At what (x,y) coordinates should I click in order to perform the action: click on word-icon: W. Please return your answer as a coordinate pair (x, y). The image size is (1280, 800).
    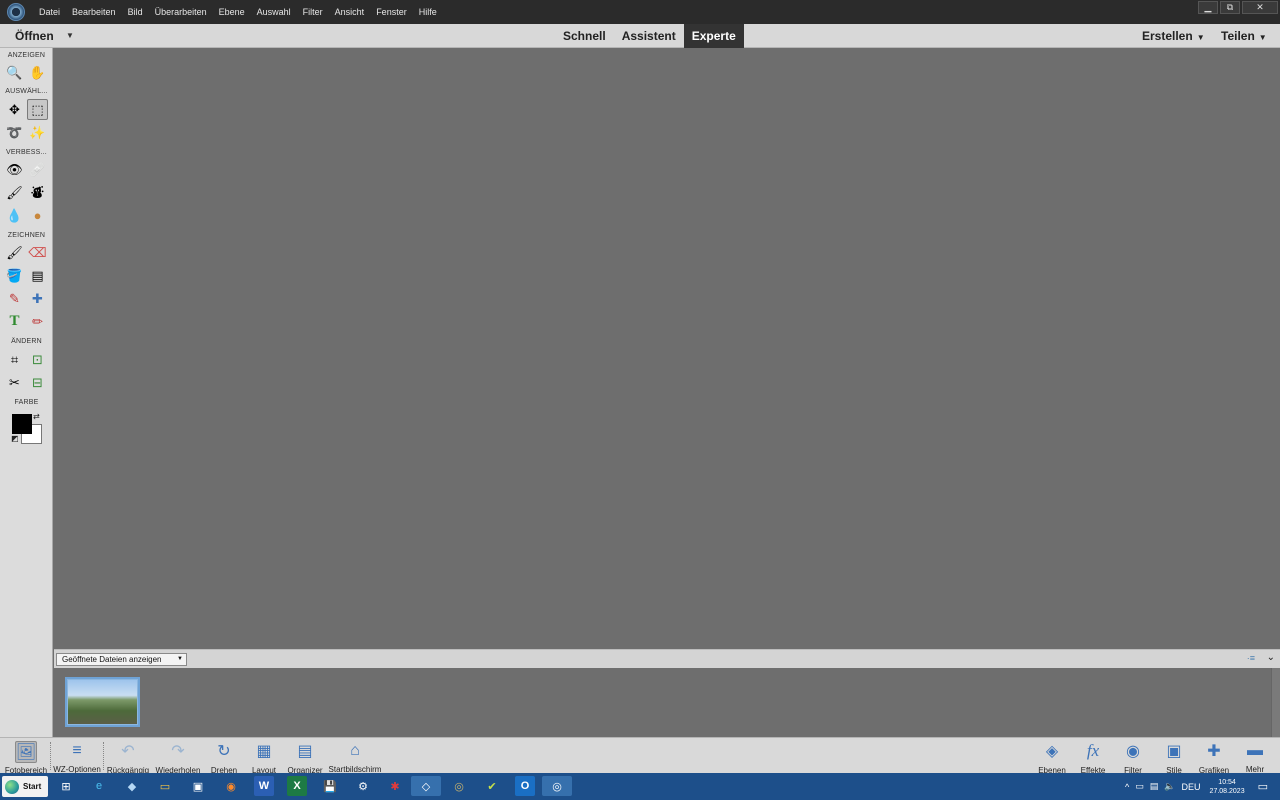
    Looking at the image, I should click on (264, 786).